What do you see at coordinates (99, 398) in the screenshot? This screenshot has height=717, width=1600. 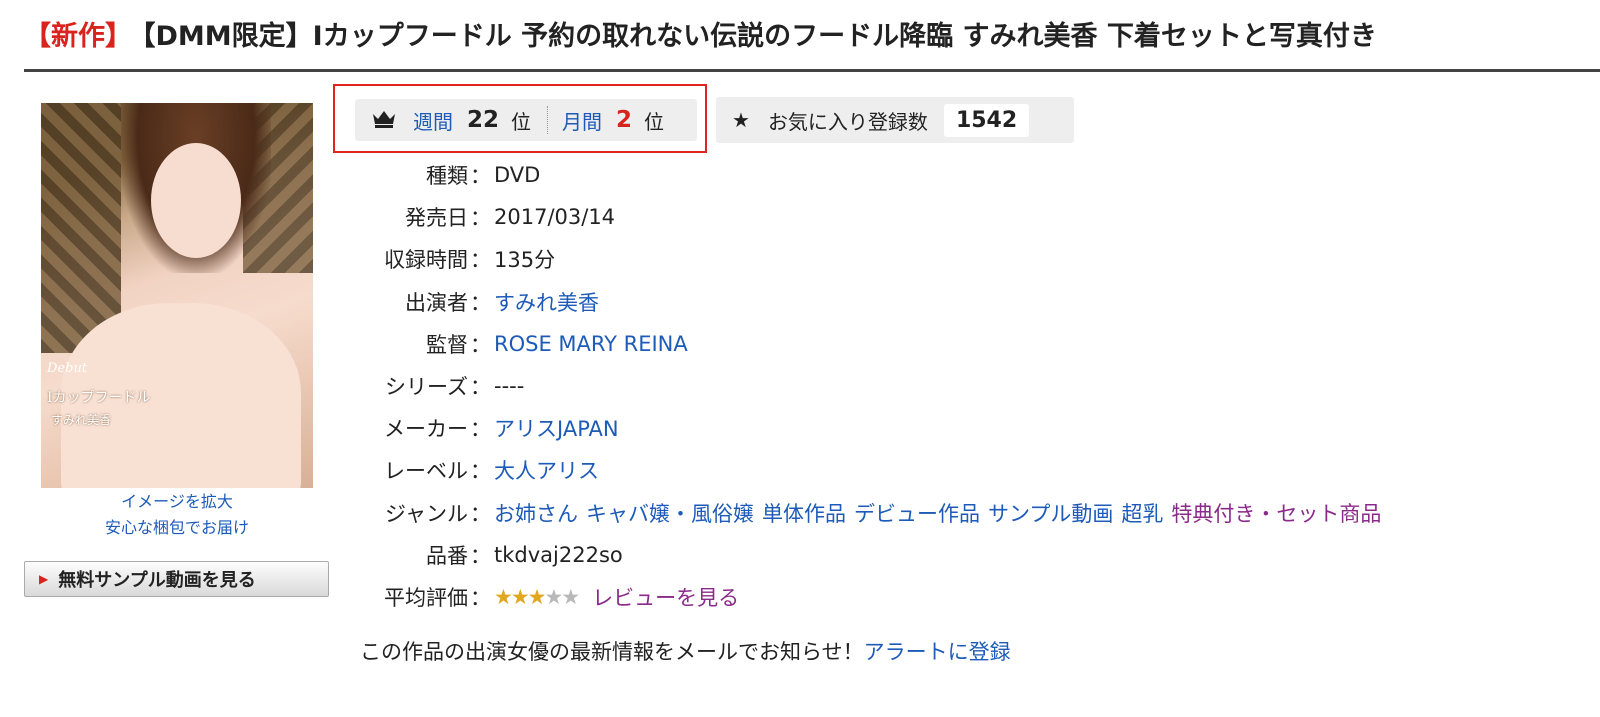 I see `cover-title-text: Iカップフードル` at bounding box center [99, 398].